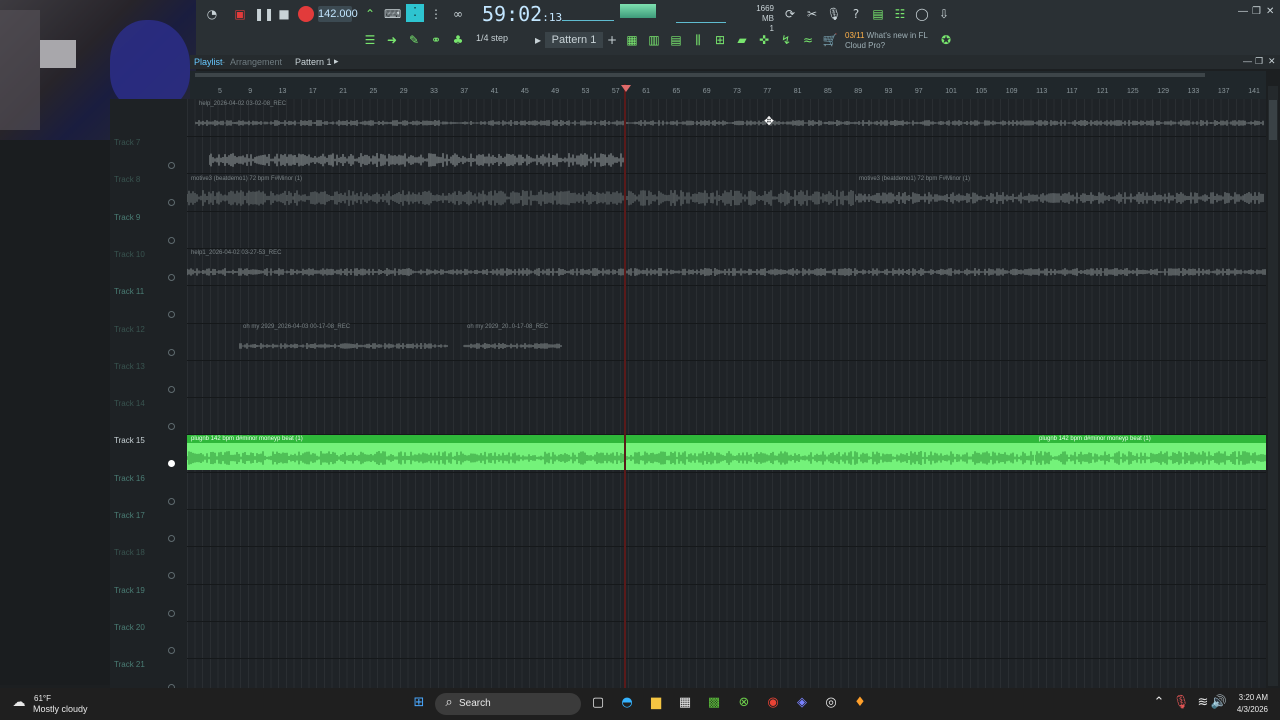  Describe the element at coordinates (144, 179) in the screenshot. I see `track-name: Track 8` at that location.